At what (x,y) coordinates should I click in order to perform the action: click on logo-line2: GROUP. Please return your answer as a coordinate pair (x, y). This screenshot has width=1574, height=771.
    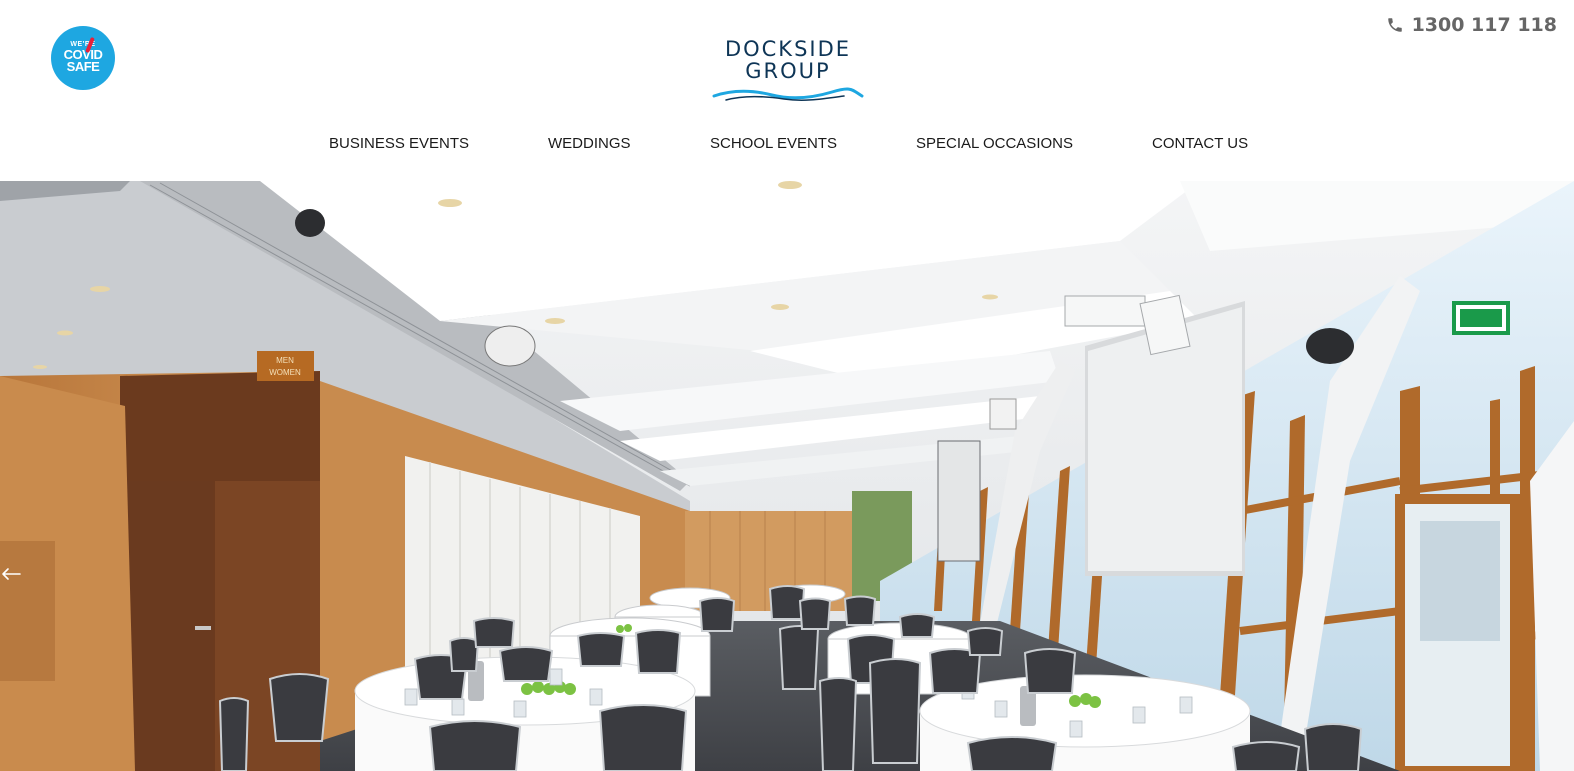
    Looking at the image, I should click on (788, 71).